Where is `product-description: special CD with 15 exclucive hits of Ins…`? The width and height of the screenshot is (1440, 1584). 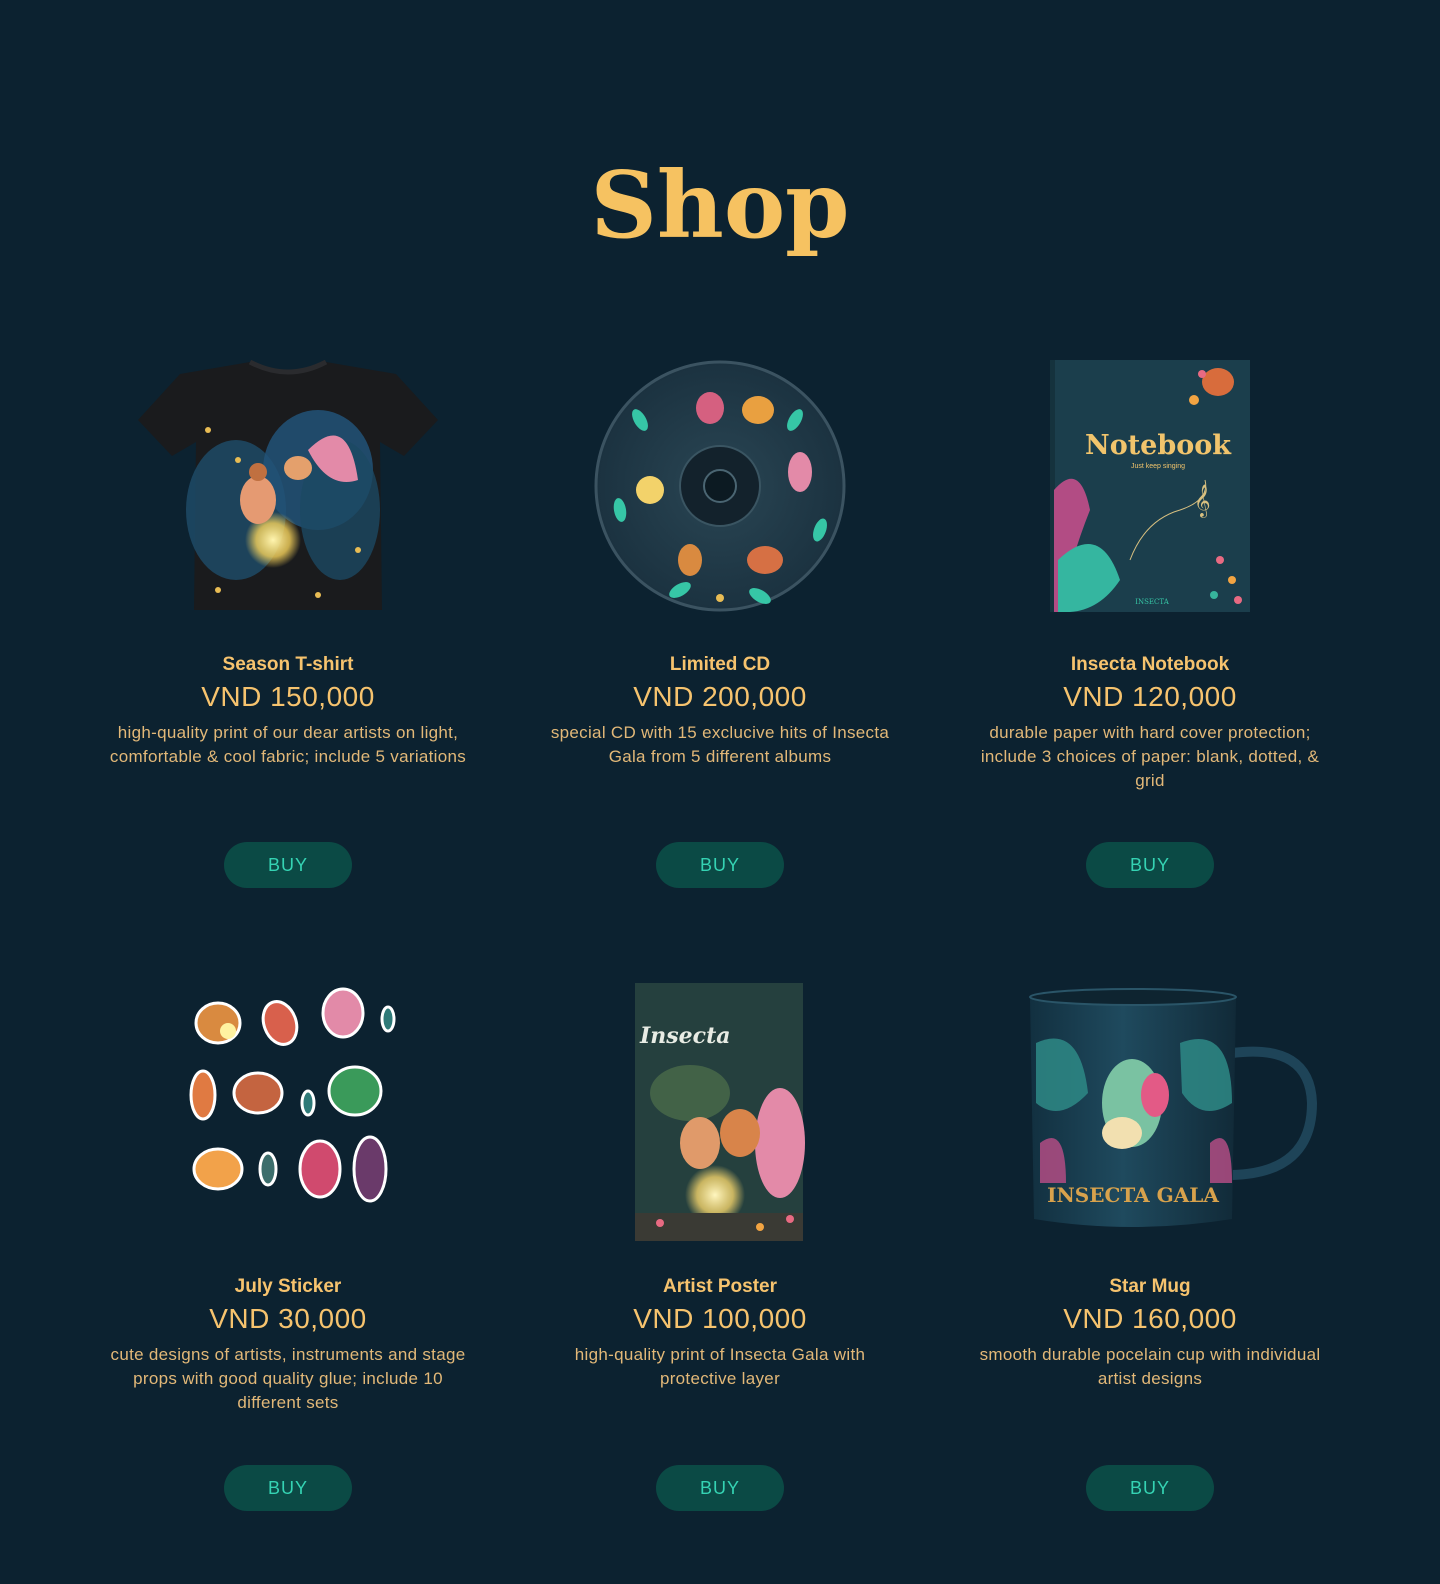
product-description: special CD with 15 exclucive hits of Ins… is located at coordinates (720, 744).